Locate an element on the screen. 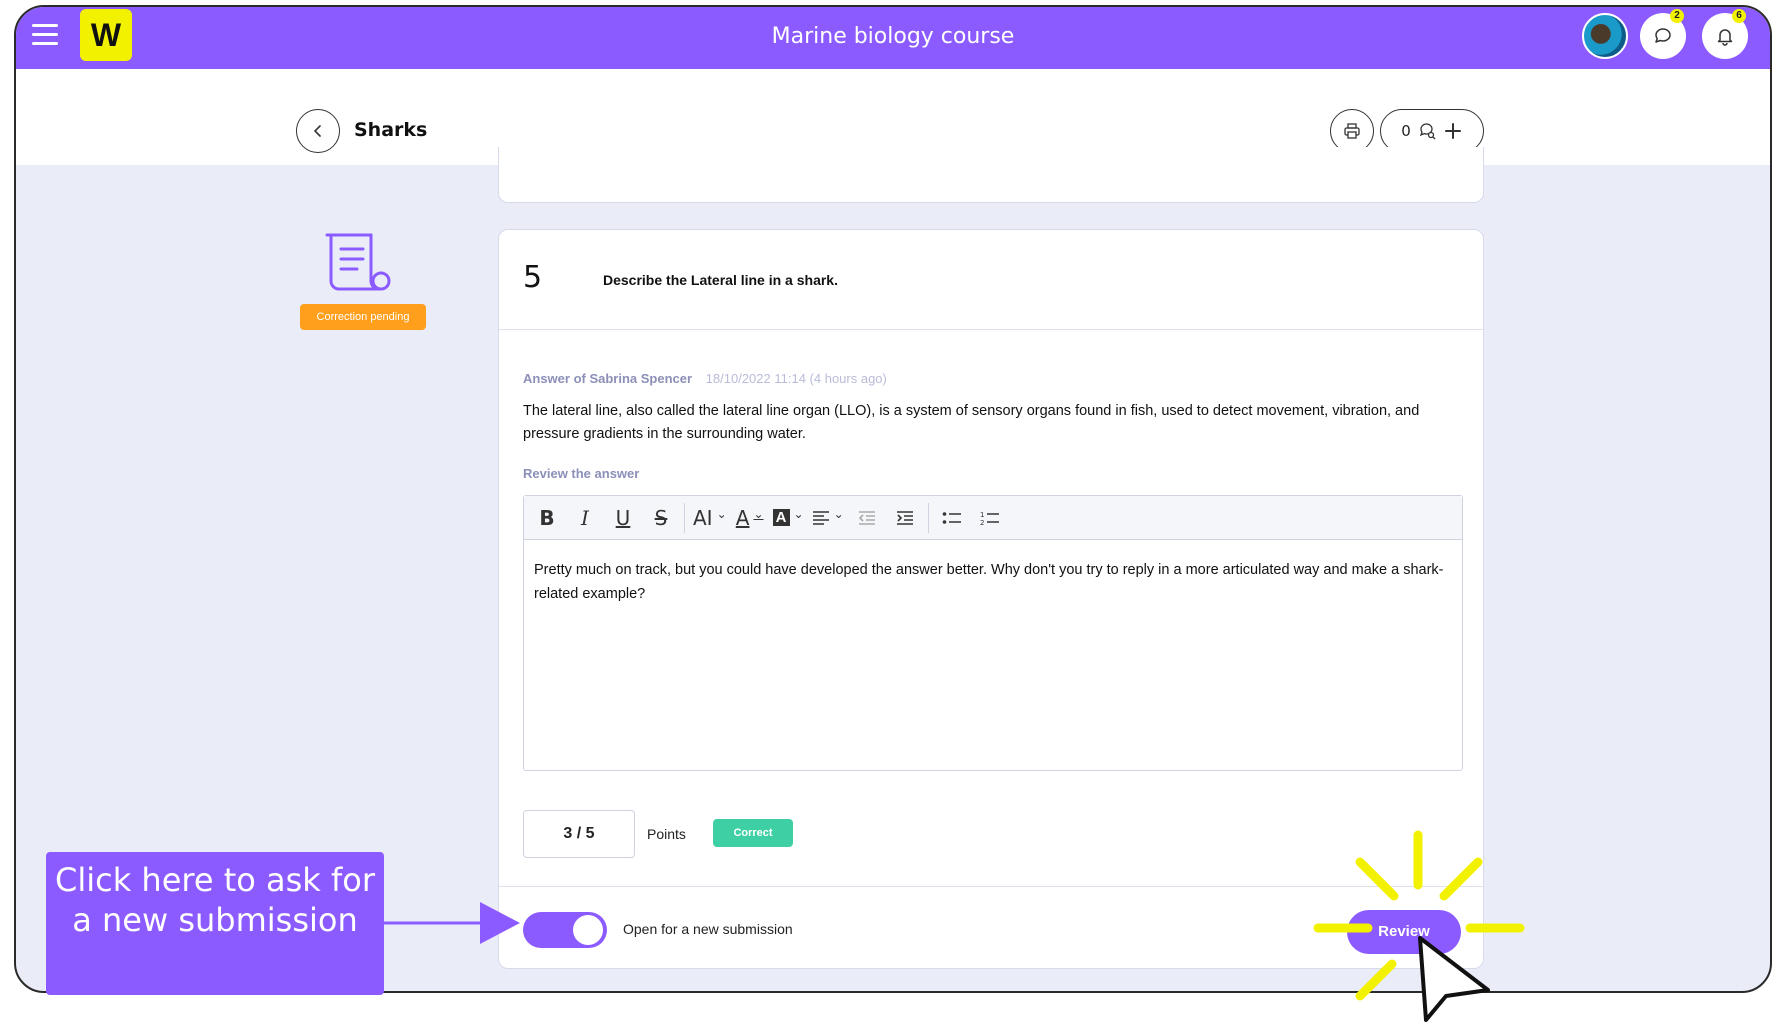 The width and height of the screenshot is (1786, 1031). plus-icon is located at coordinates (1452, 131).